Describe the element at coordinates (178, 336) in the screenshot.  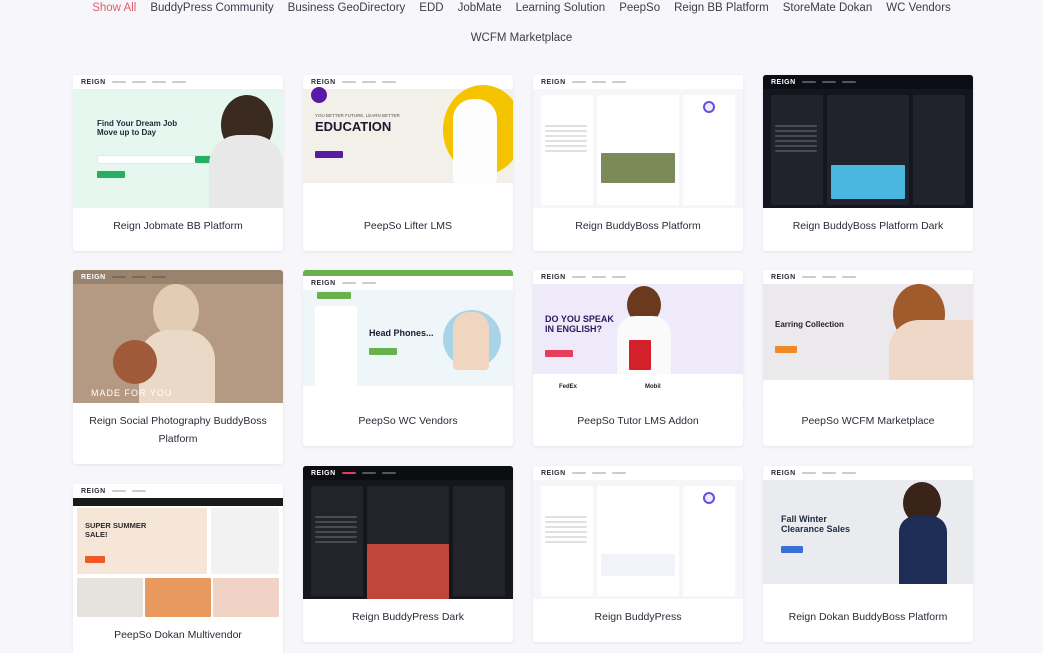
I see `demo-thumbnail: REIGN MADE FOR YOU` at that location.